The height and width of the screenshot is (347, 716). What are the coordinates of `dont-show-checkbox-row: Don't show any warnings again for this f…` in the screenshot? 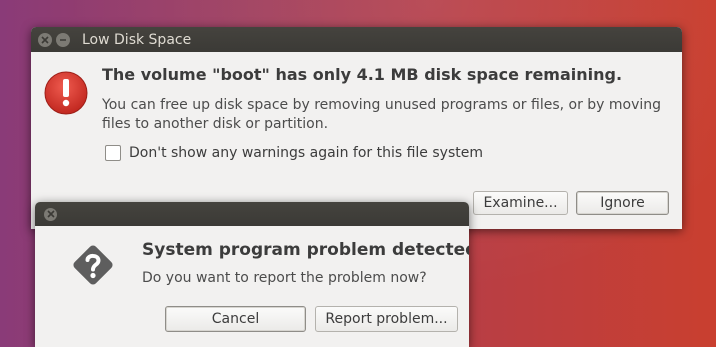 It's located at (294, 153).